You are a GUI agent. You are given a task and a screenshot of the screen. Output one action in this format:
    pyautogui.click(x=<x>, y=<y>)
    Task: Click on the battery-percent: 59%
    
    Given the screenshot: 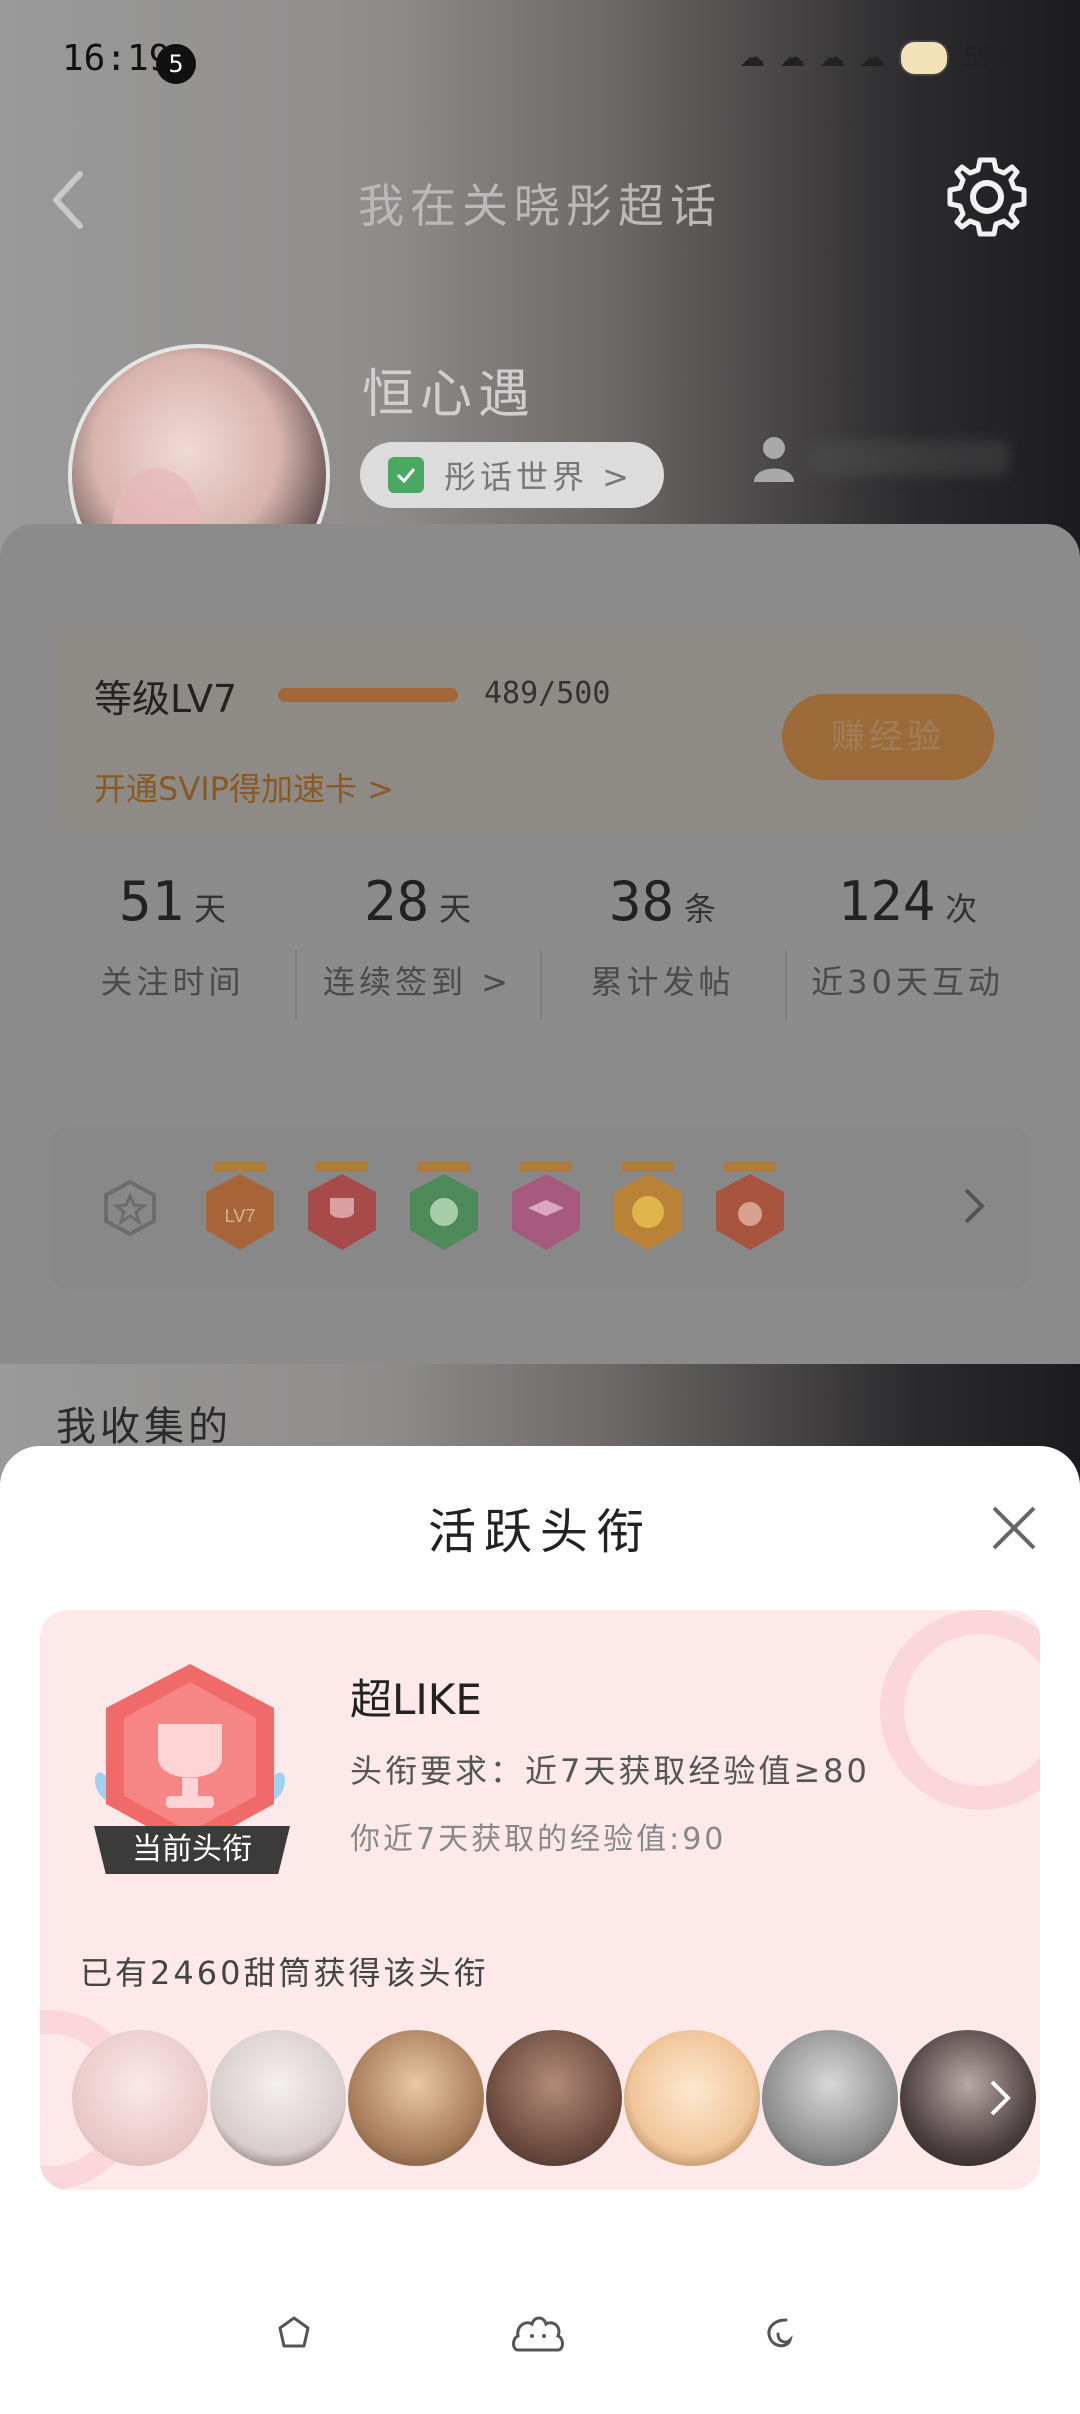 What is the action you would take?
    pyautogui.click(x=986, y=58)
    